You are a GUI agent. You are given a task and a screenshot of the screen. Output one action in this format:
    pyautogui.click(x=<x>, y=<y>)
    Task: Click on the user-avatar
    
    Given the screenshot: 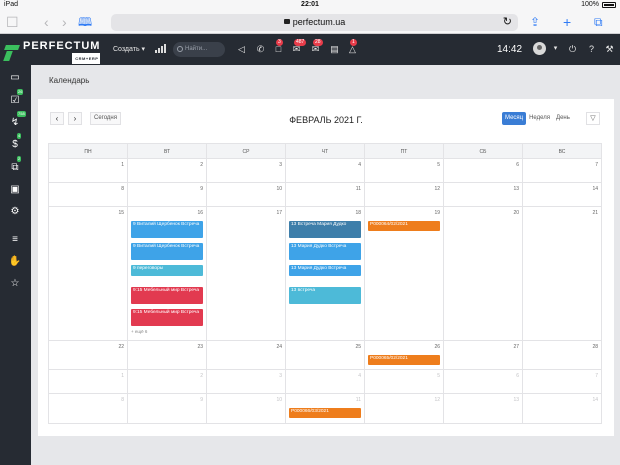 What is the action you would take?
    pyautogui.click(x=539, y=48)
    